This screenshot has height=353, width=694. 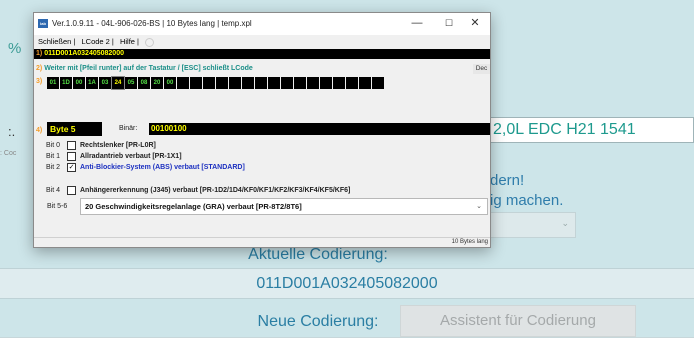 What do you see at coordinates (144, 83) in the screenshot?
I see `byte-cell: 08` at bounding box center [144, 83].